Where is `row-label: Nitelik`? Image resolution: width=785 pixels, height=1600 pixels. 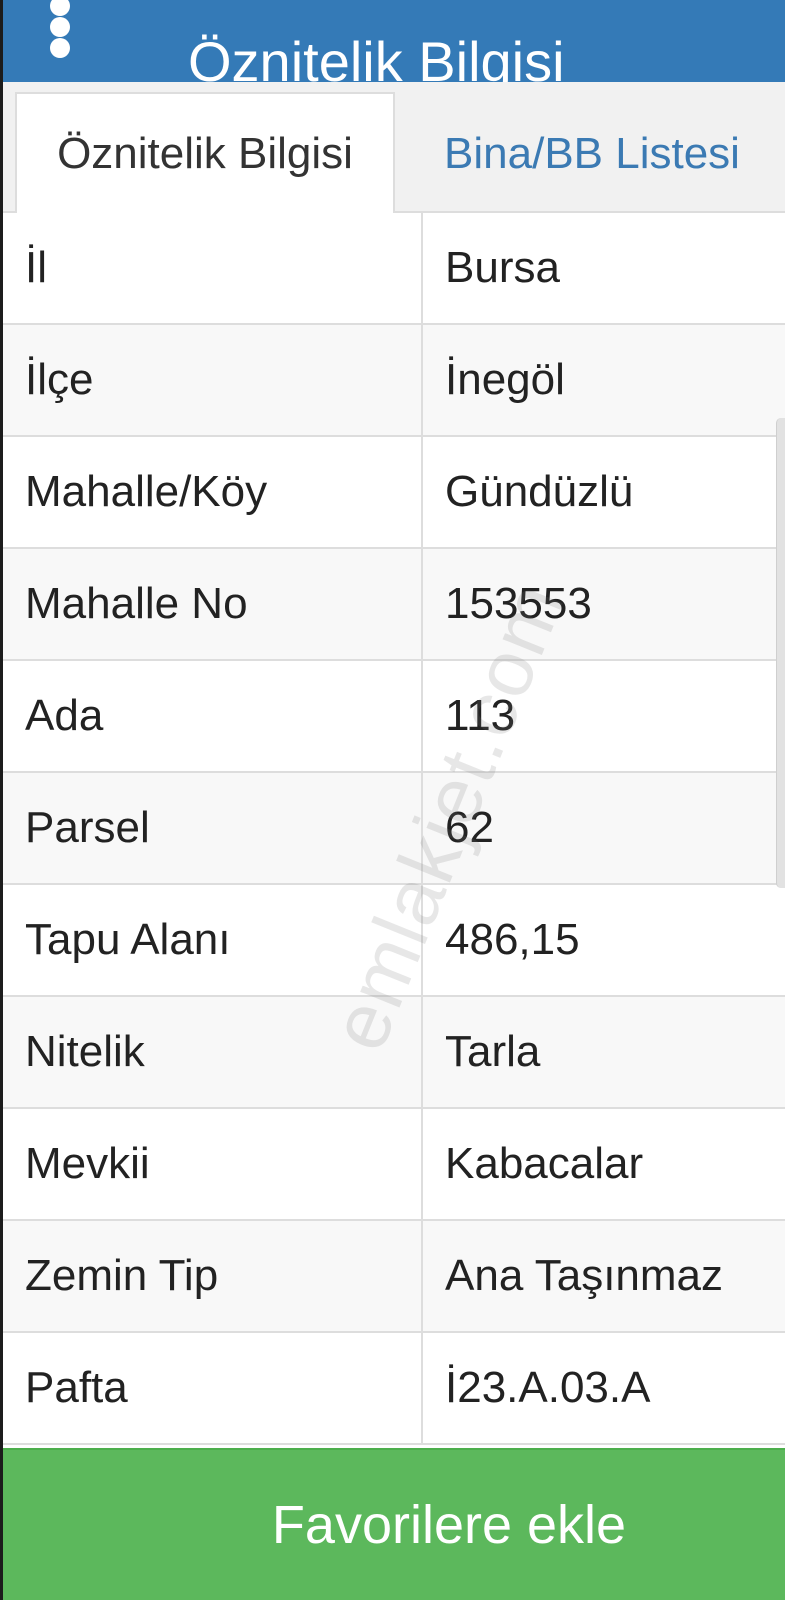
row-label: Nitelik is located at coordinates (213, 1052).